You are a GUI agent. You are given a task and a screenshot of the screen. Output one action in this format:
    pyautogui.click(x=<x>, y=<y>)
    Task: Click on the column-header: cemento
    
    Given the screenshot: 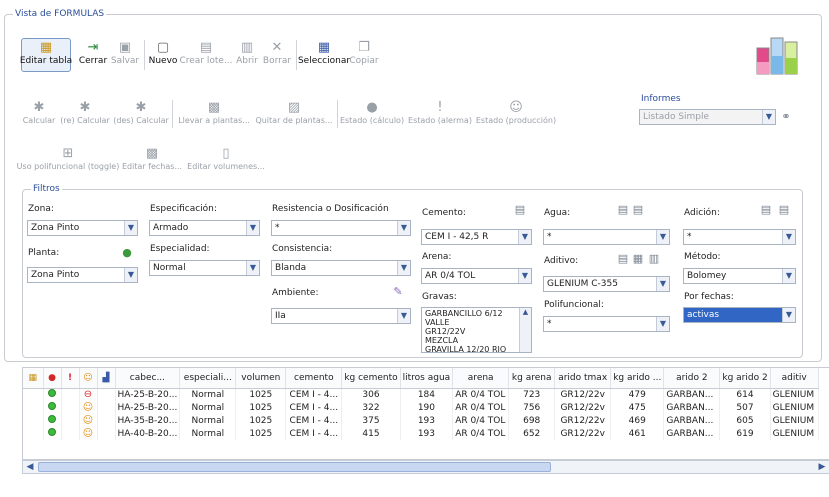 What is the action you would take?
    pyautogui.click(x=314, y=378)
    